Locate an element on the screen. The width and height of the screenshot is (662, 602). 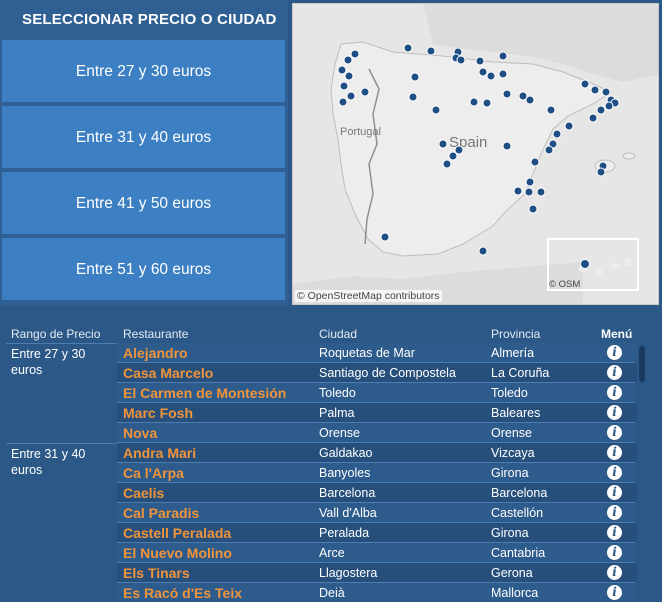
map-label-spain: Spain is located at coordinates (468, 142).